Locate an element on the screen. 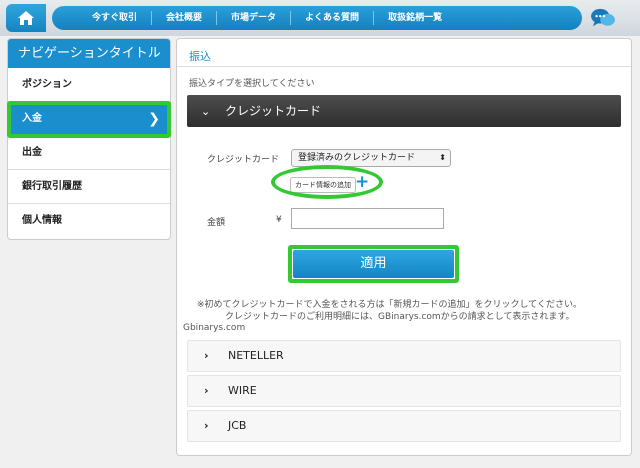 This screenshot has width=640, height=468. sidebar-item-bank-history: 銀行取引履歴 is located at coordinates (89, 187).